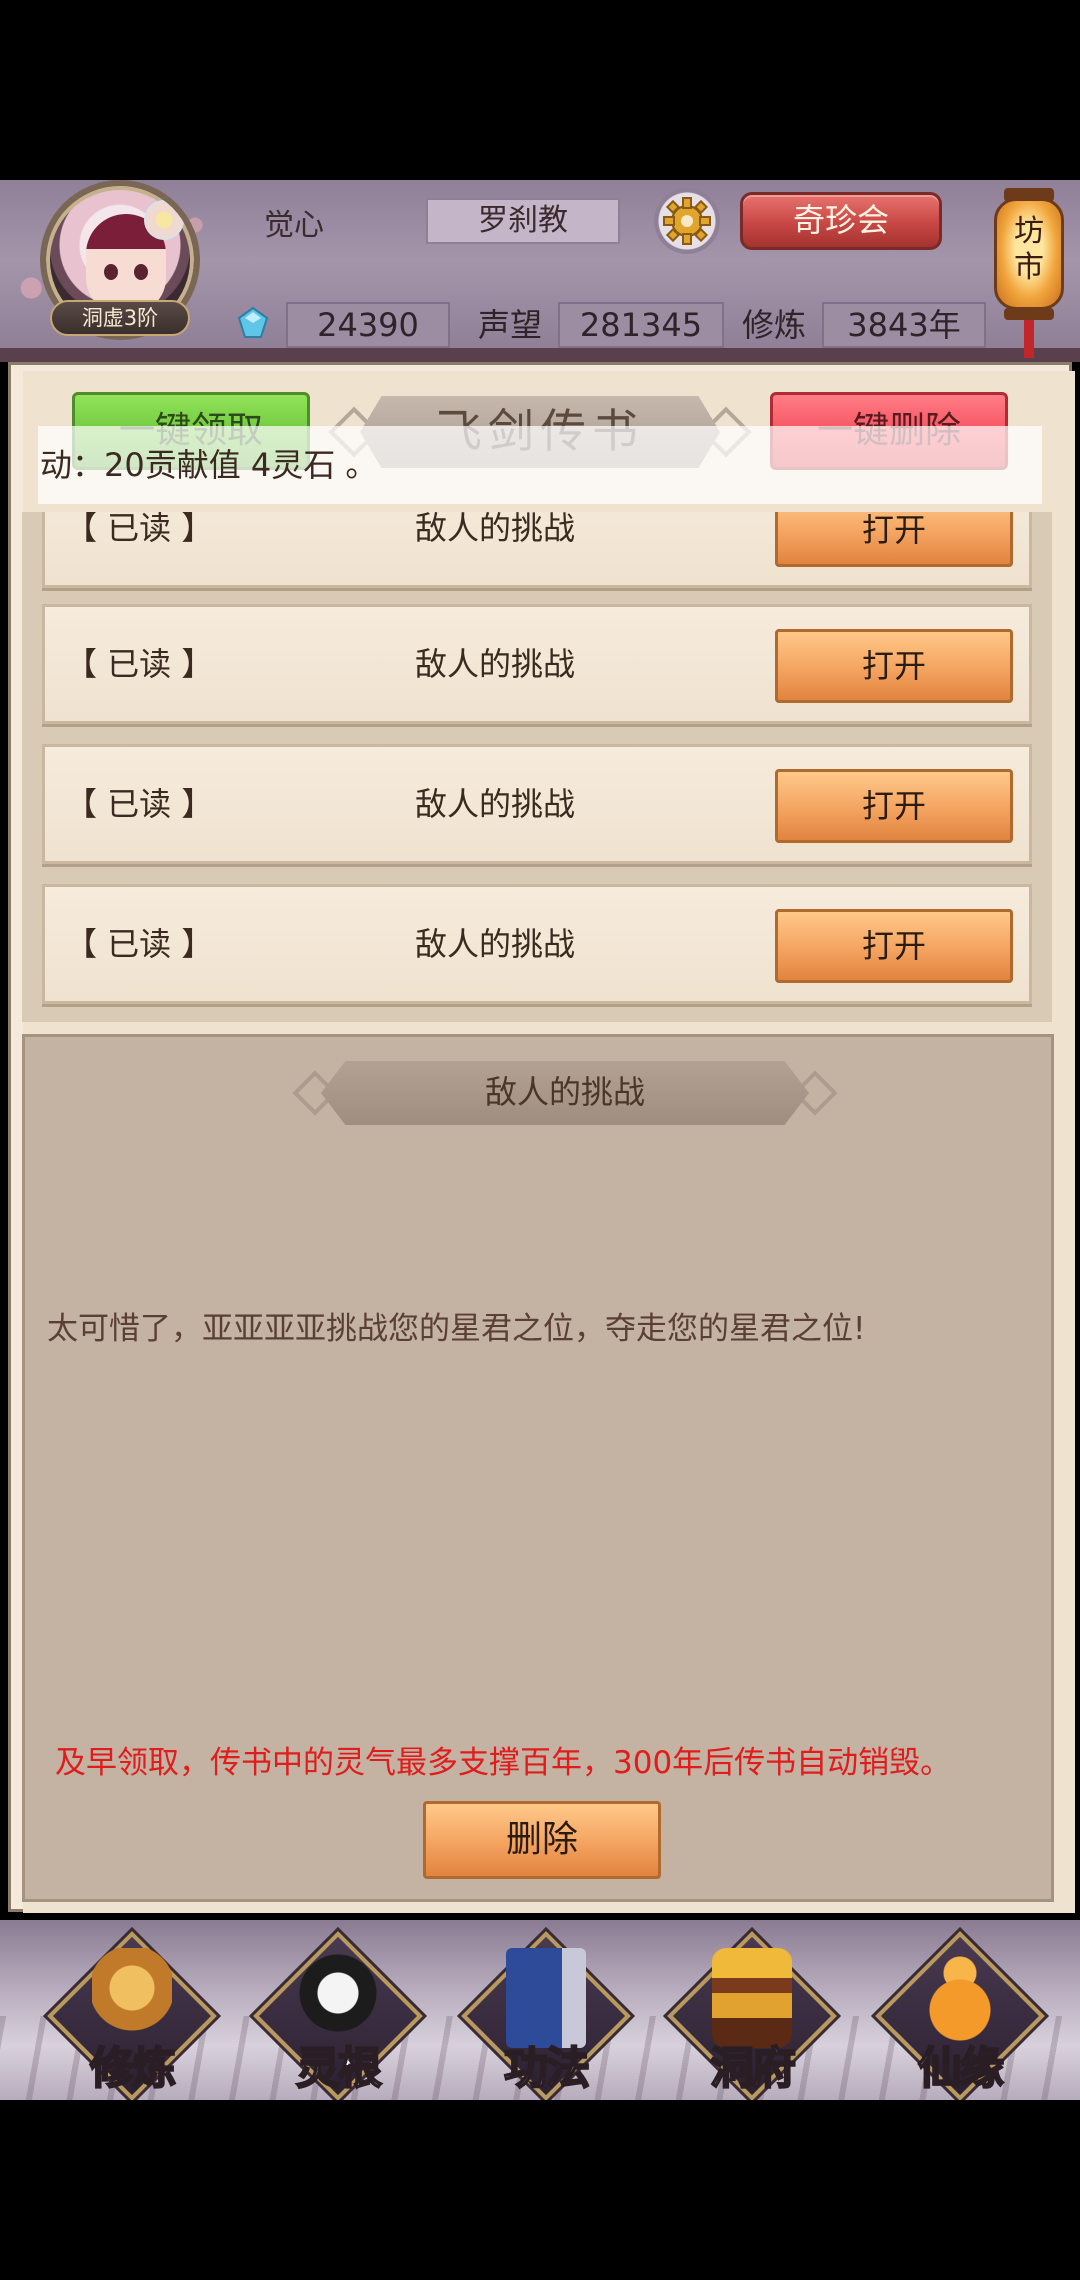 This screenshot has width=1080, height=2280. What do you see at coordinates (253, 322) in the screenshot?
I see `spirit-stone-icon` at bounding box center [253, 322].